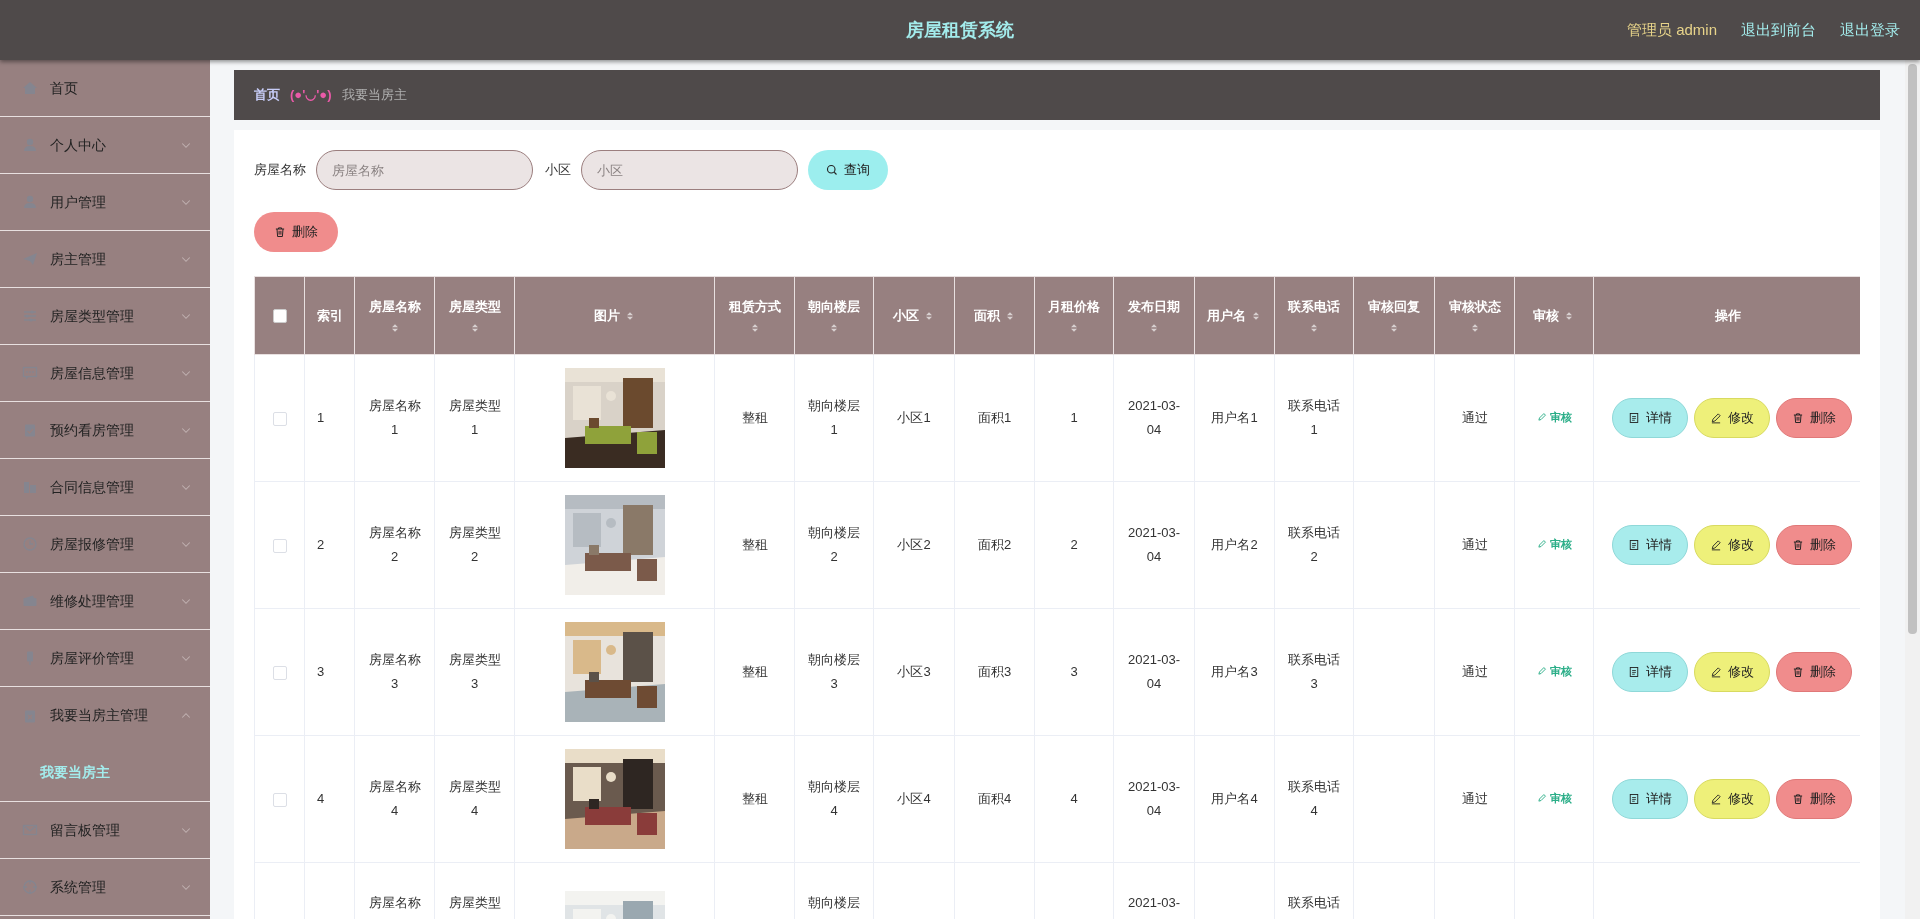 The height and width of the screenshot is (919, 1920). I want to click on column-header: 索引, so click(329, 315).